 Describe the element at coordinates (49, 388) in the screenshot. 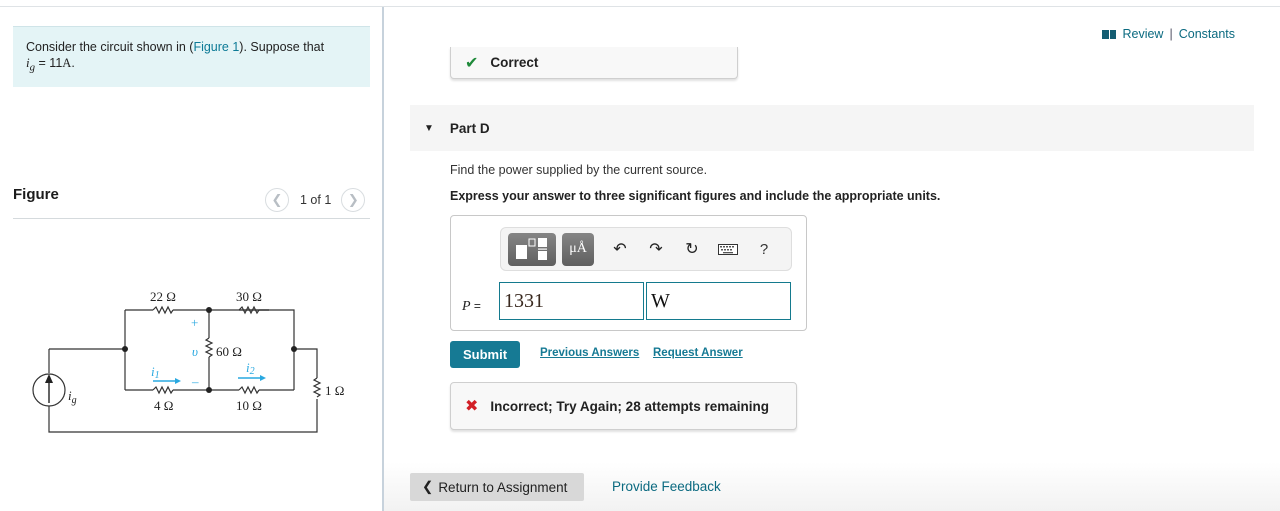

I see `source-arrow-icon` at that location.